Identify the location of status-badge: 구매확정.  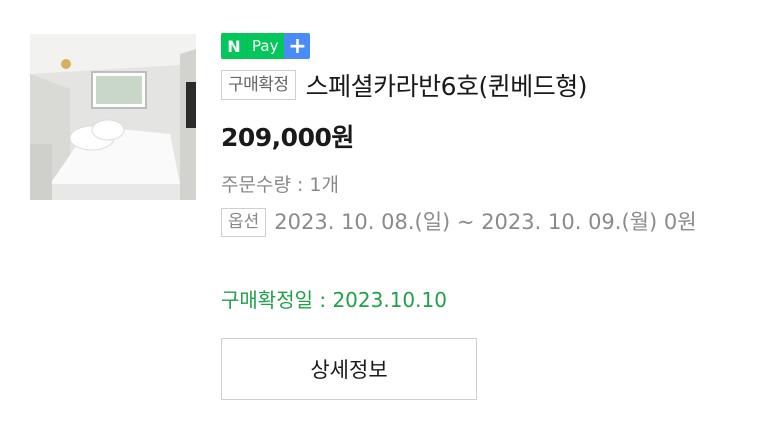
(258, 85).